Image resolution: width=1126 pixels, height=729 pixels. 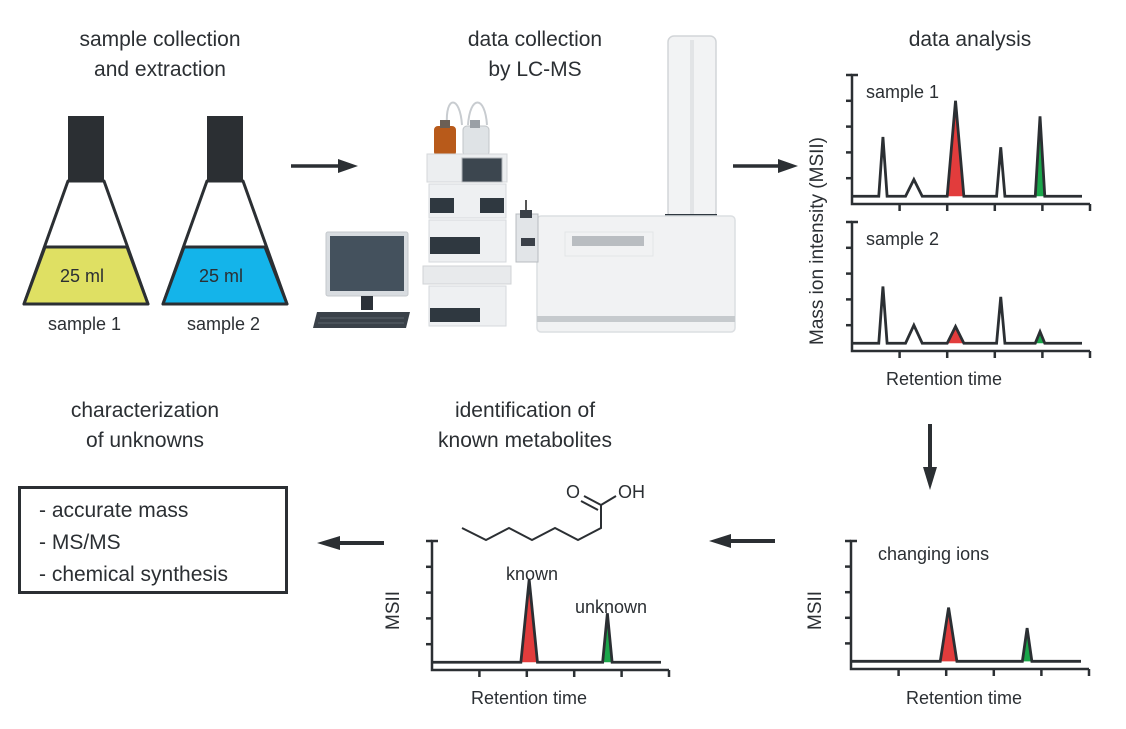 What do you see at coordinates (903, 239) in the screenshot?
I see `chart-sample-2-title: sample 2` at bounding box center [903, 239].